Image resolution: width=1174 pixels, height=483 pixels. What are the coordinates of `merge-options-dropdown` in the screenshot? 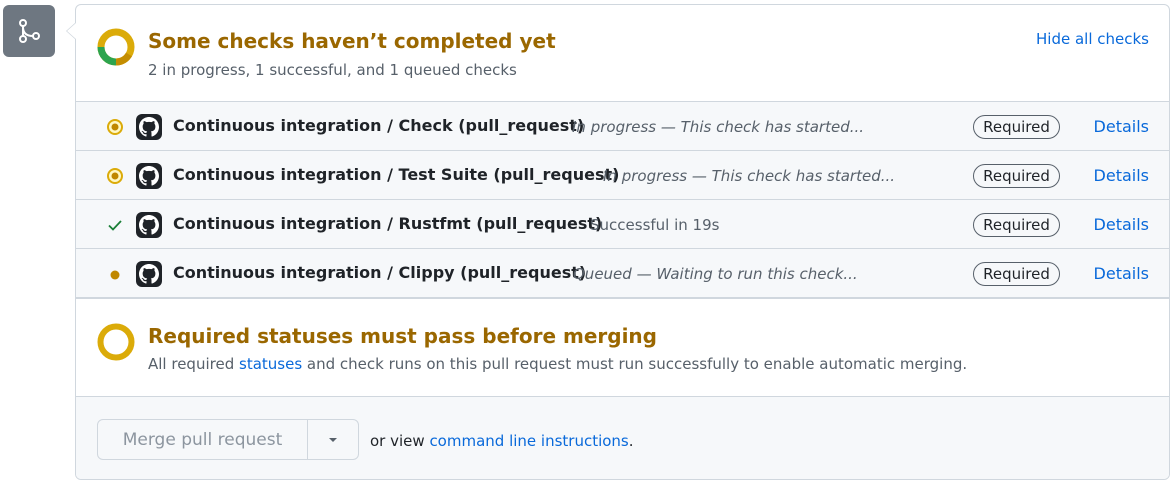 It's located at (333, 439).